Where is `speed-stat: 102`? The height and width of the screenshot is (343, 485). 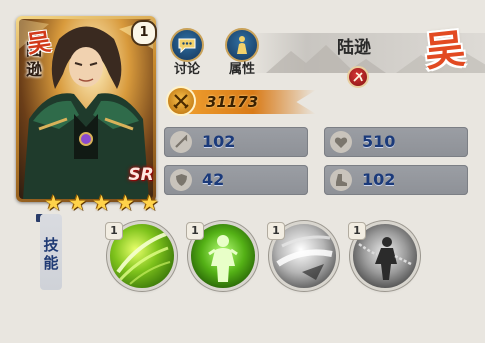 speed-stat: 102 is located at coordinates (396, 180).